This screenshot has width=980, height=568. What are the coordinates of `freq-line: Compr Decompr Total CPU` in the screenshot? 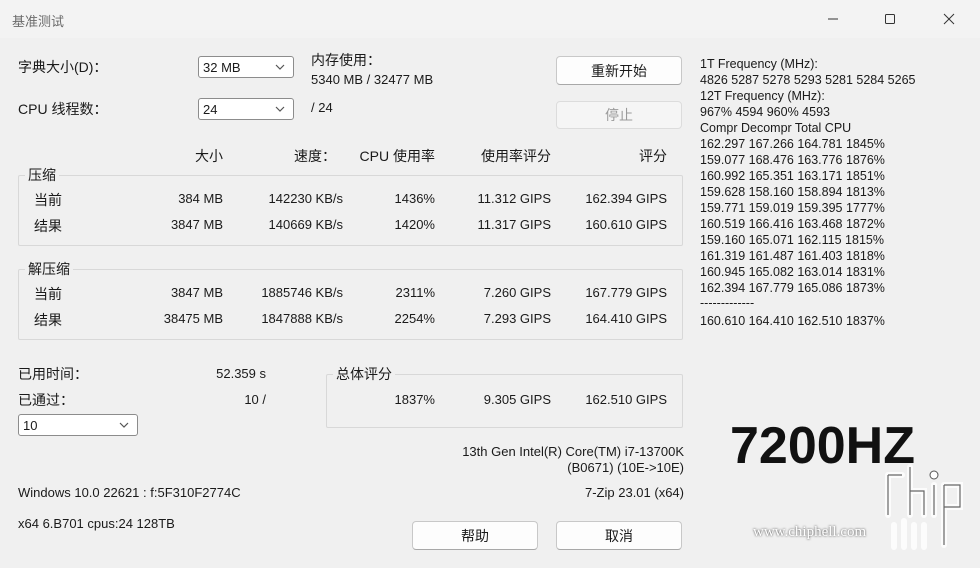 It's located at (776, 128).